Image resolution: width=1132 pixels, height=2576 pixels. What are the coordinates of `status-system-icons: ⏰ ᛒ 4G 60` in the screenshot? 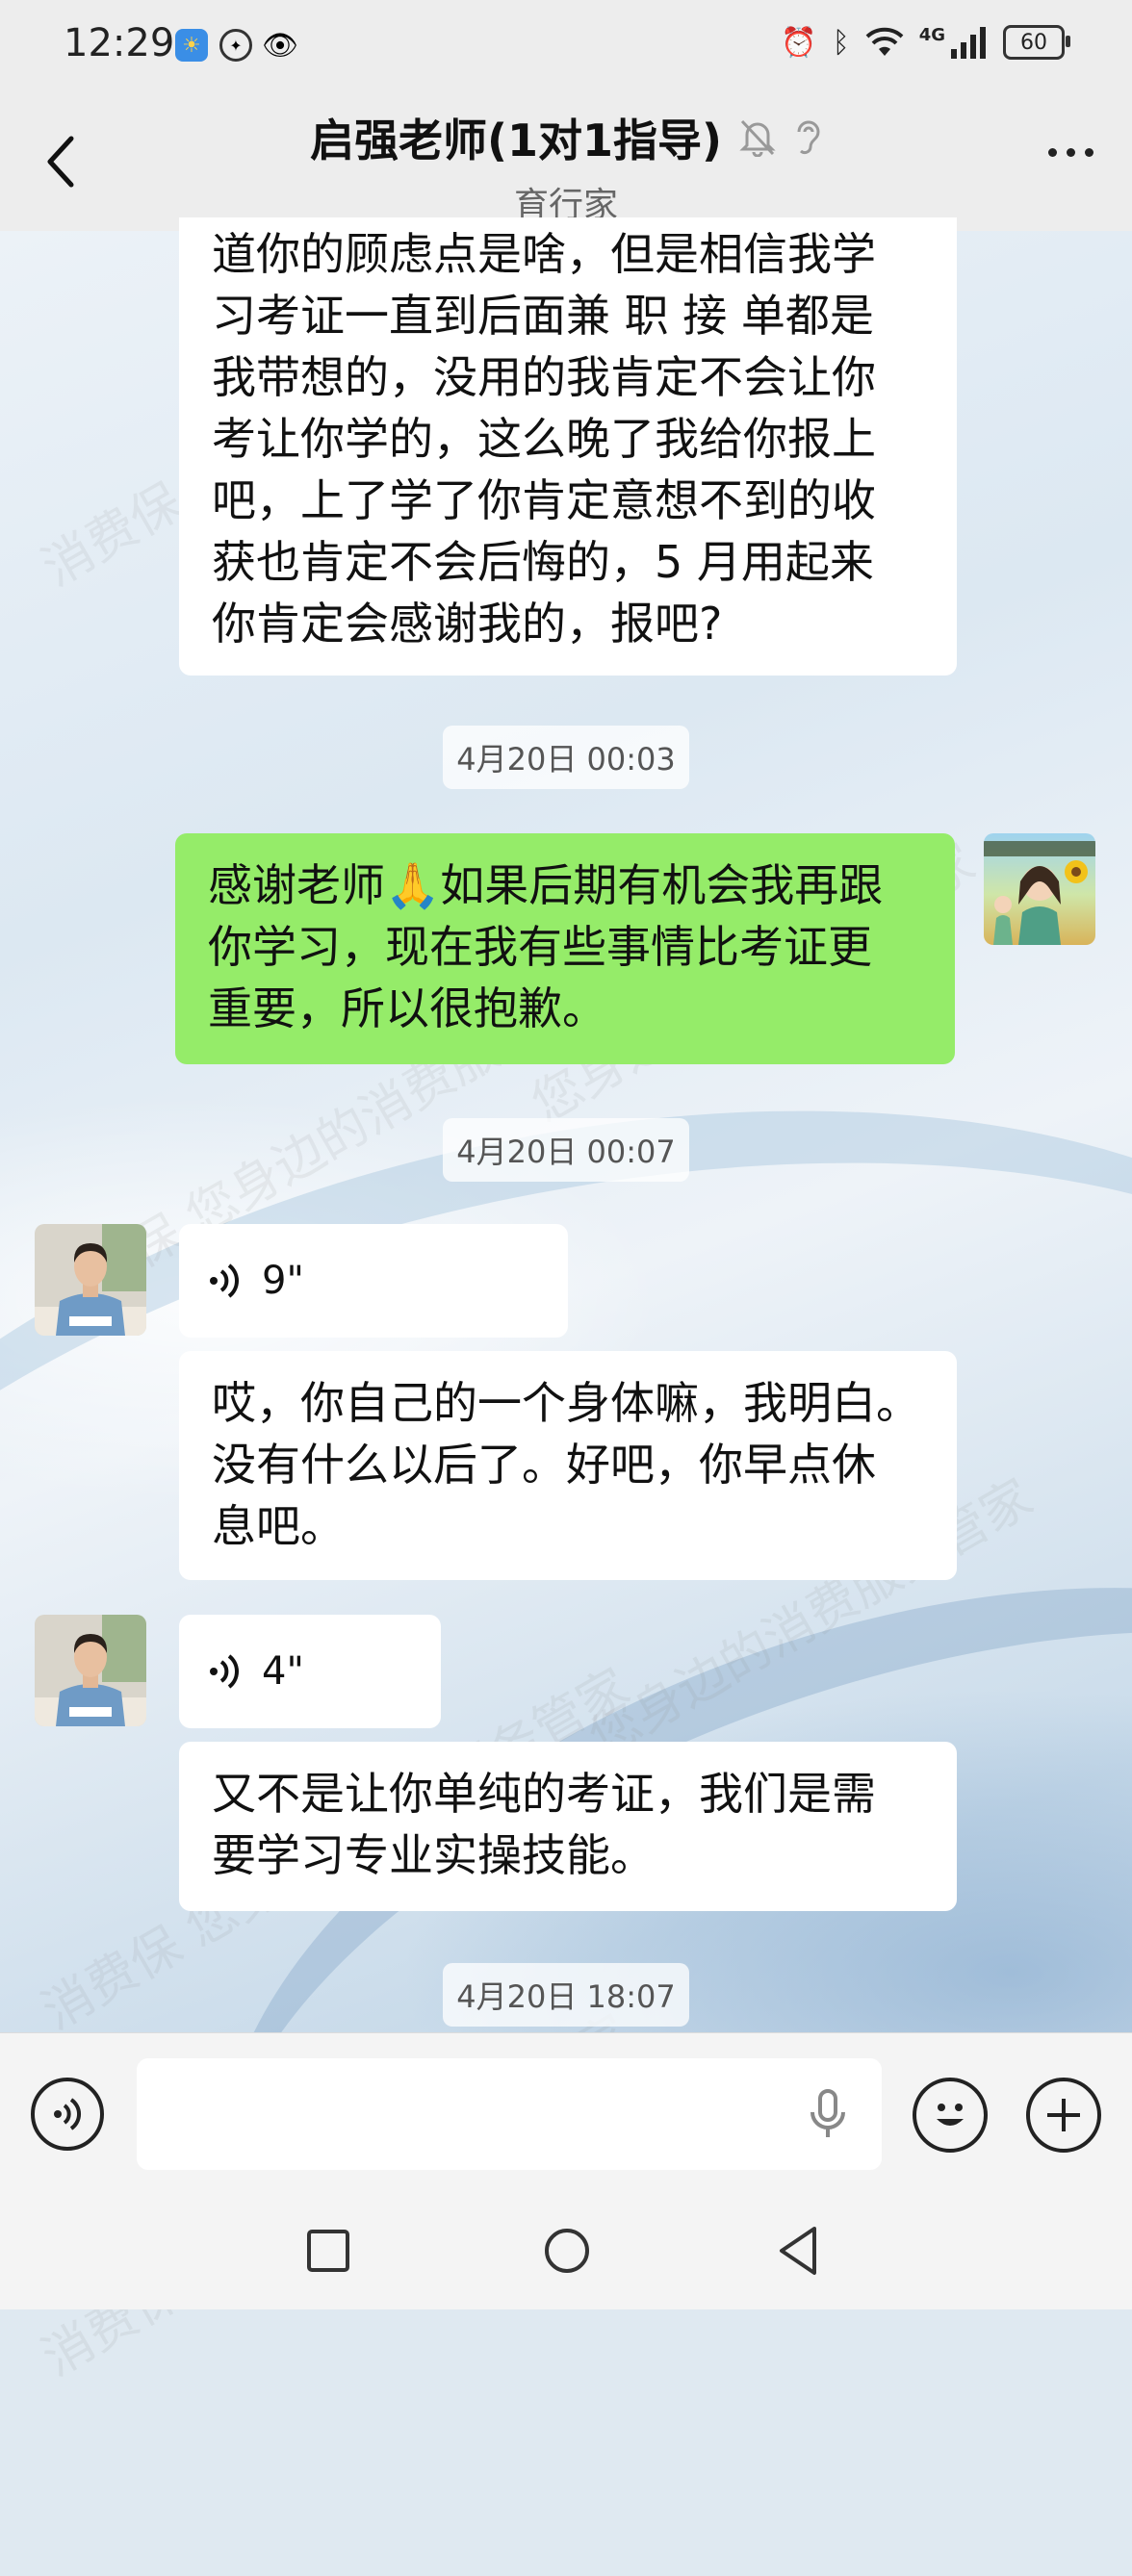 It's located at (926, 42).